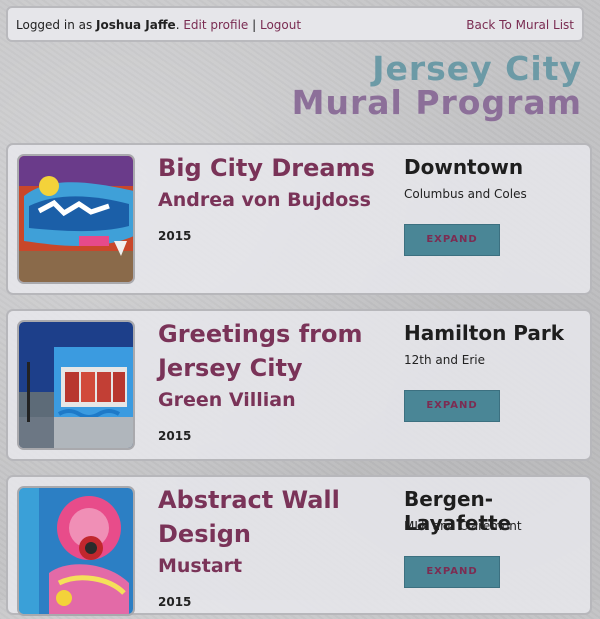  Describe the element at coordinates (445, 360) in the screenshot. I see `mural-location: 12th and Erie` at that location.